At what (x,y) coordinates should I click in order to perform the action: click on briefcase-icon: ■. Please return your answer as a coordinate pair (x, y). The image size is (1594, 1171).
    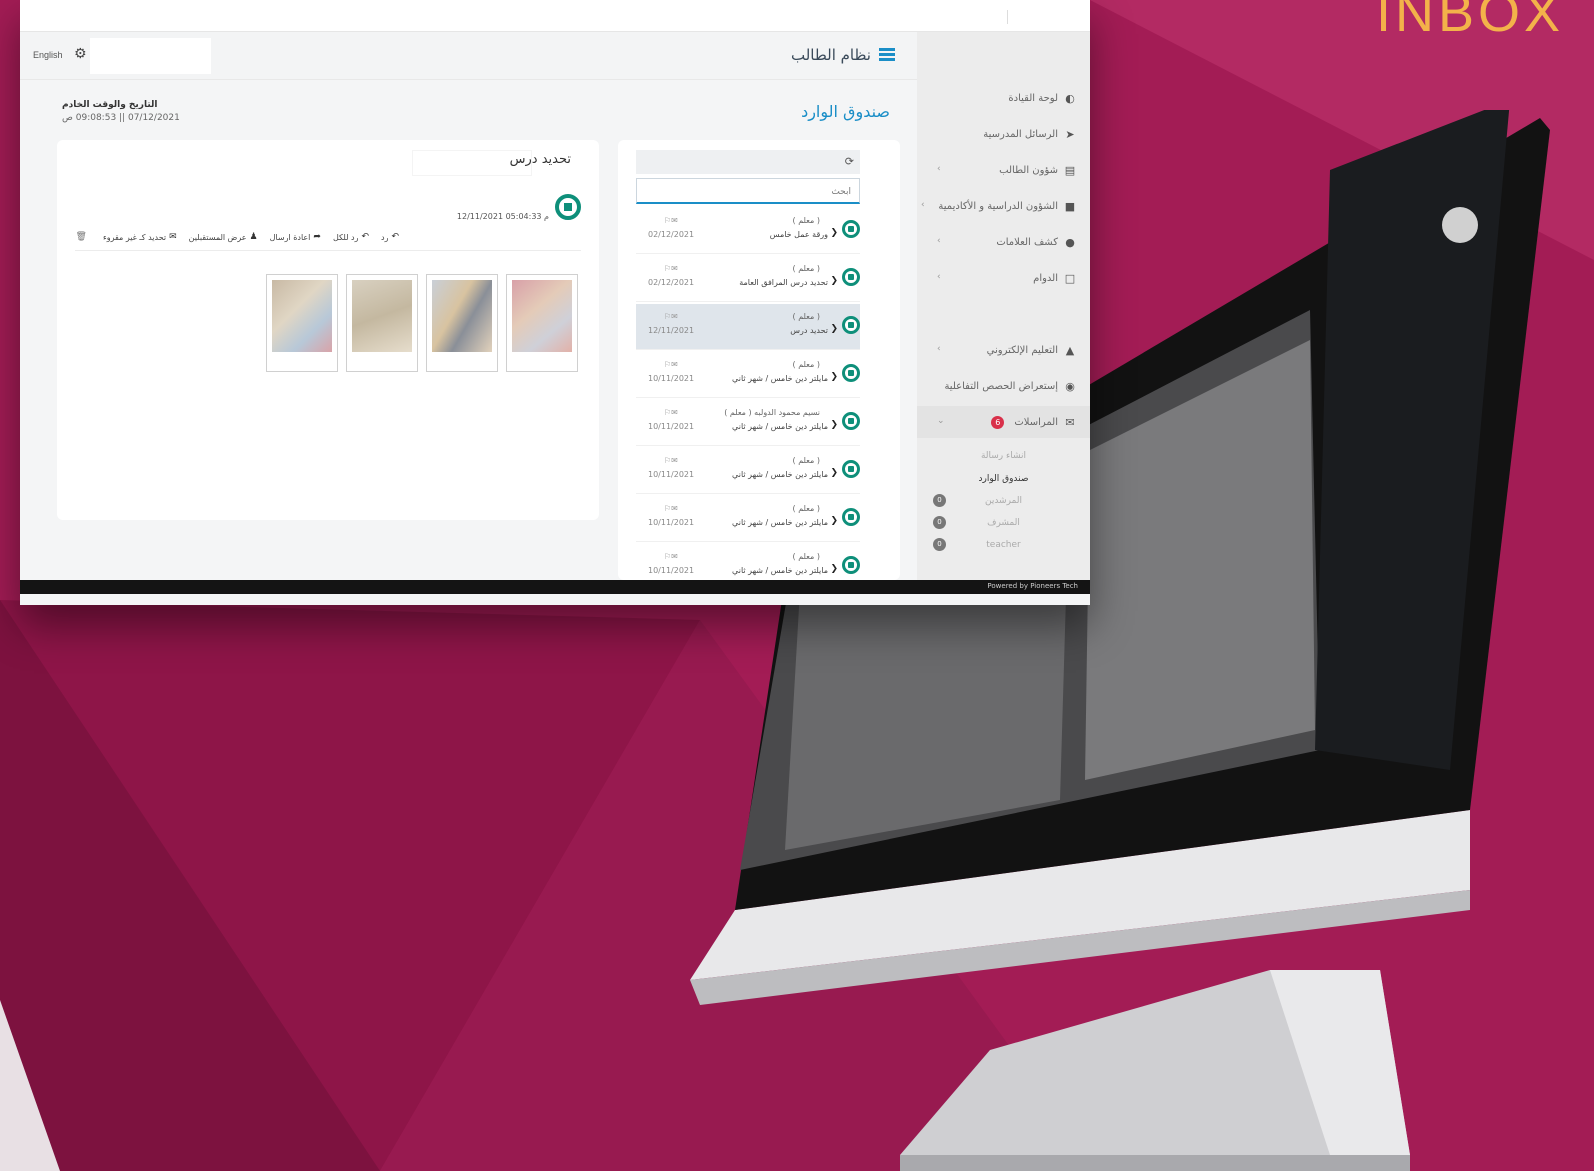
    Looking at the image, I should click on (1070, 206).